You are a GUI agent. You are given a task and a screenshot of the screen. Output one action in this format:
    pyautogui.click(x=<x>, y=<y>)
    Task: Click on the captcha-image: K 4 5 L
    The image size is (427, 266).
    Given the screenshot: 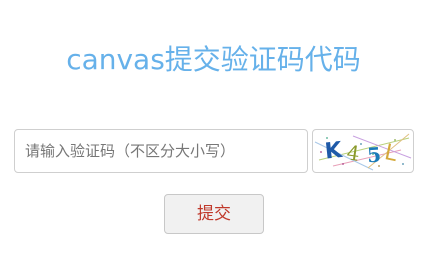 What is the action you would take?
    pyautogui.click(x=363, y=152)
    